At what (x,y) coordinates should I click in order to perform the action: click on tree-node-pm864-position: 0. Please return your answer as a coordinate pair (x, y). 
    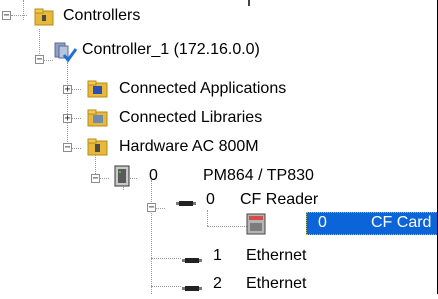
    Looking at the image, I should click on (153, 175).